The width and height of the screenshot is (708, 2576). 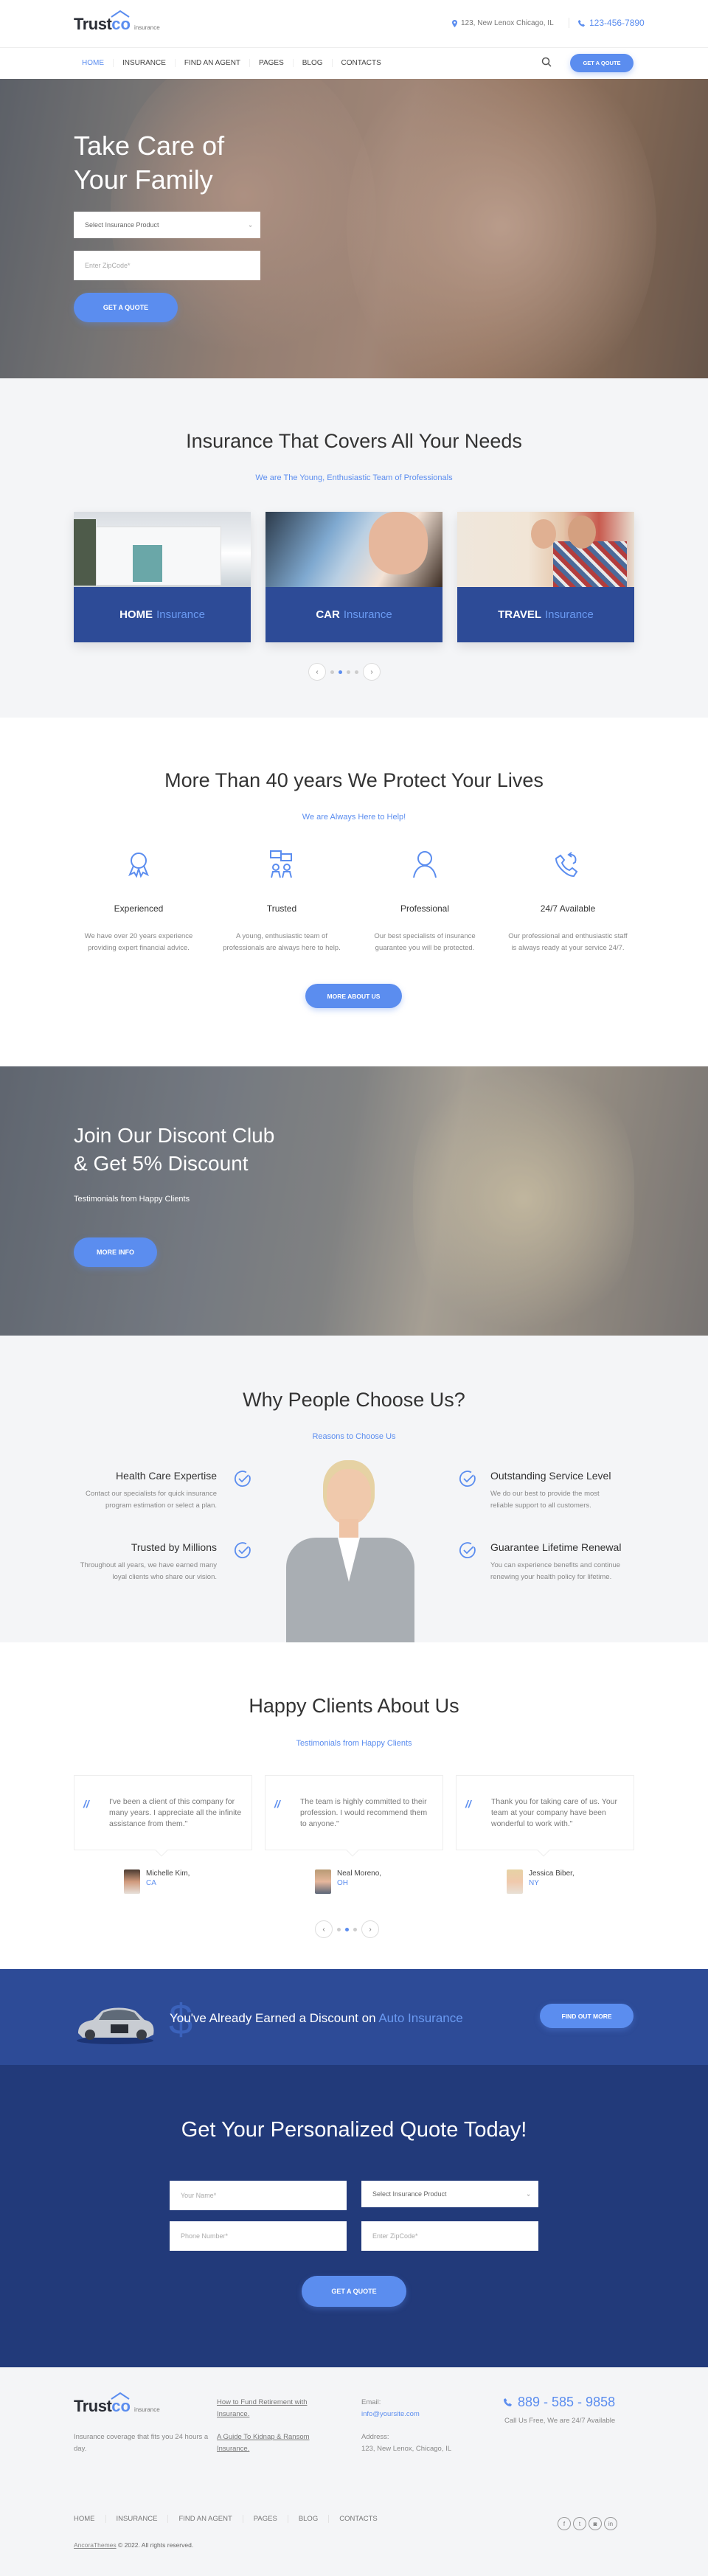 What do you see at coordinates (97, 63) in the screenshot?
I see `nav-item-home: HOME` at bounding box center [97, 63].